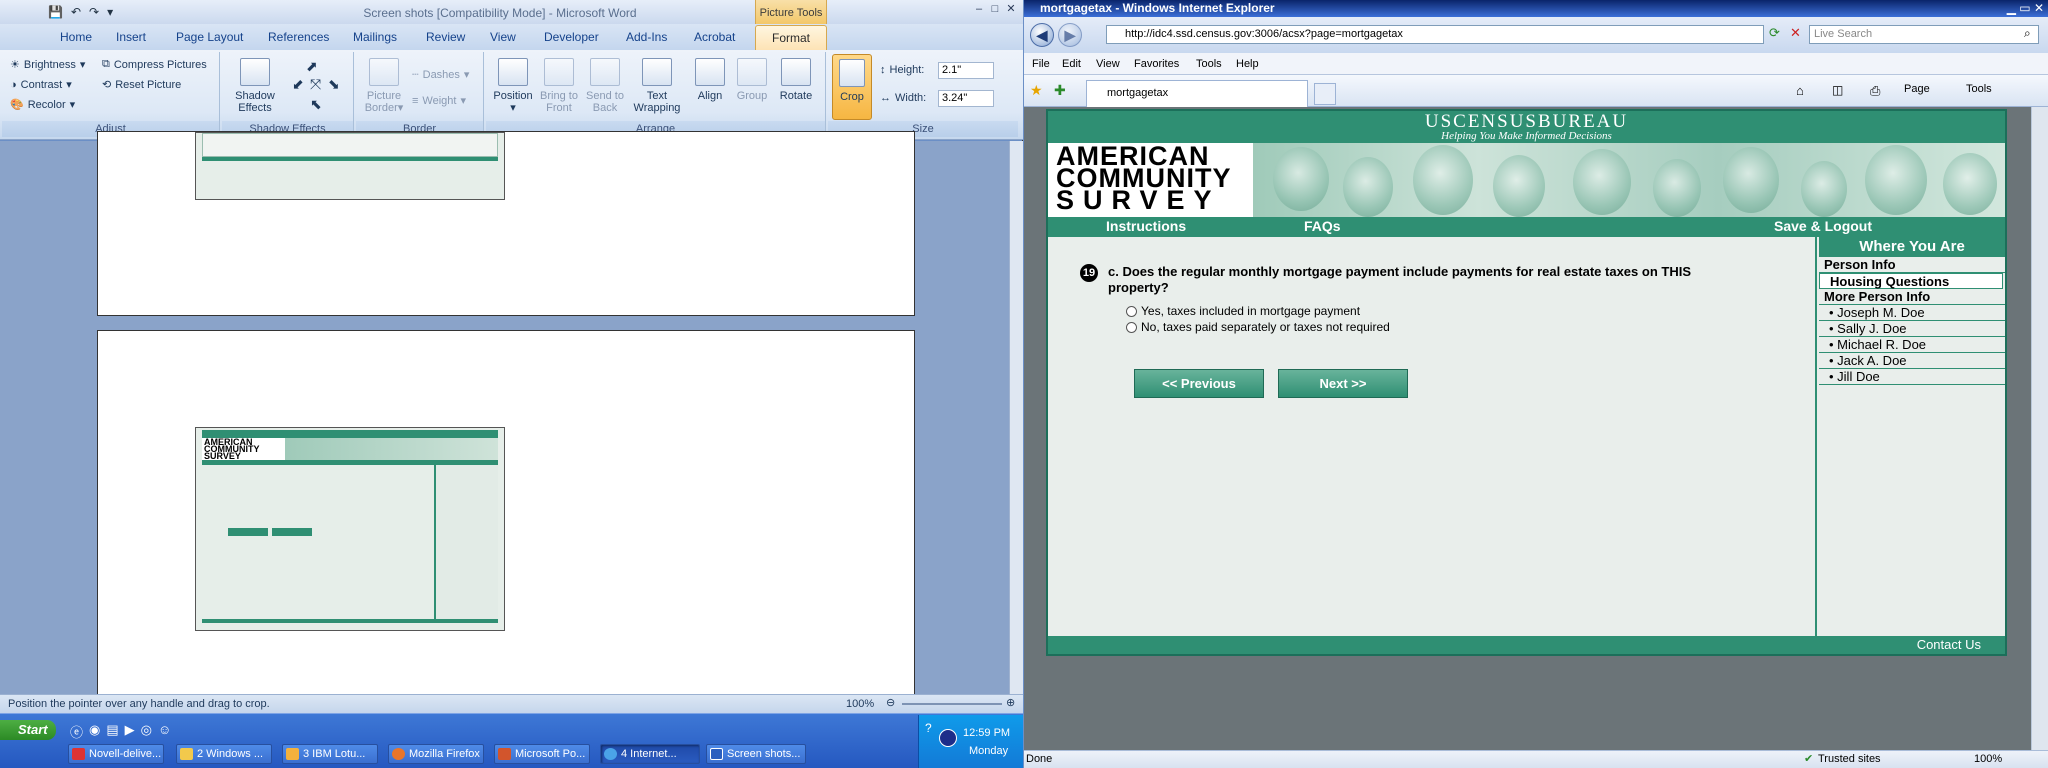  What do you see at coordinates (28, 730) in the screenshot?
I see `start-button: Start` at bounding box center [28, 730].